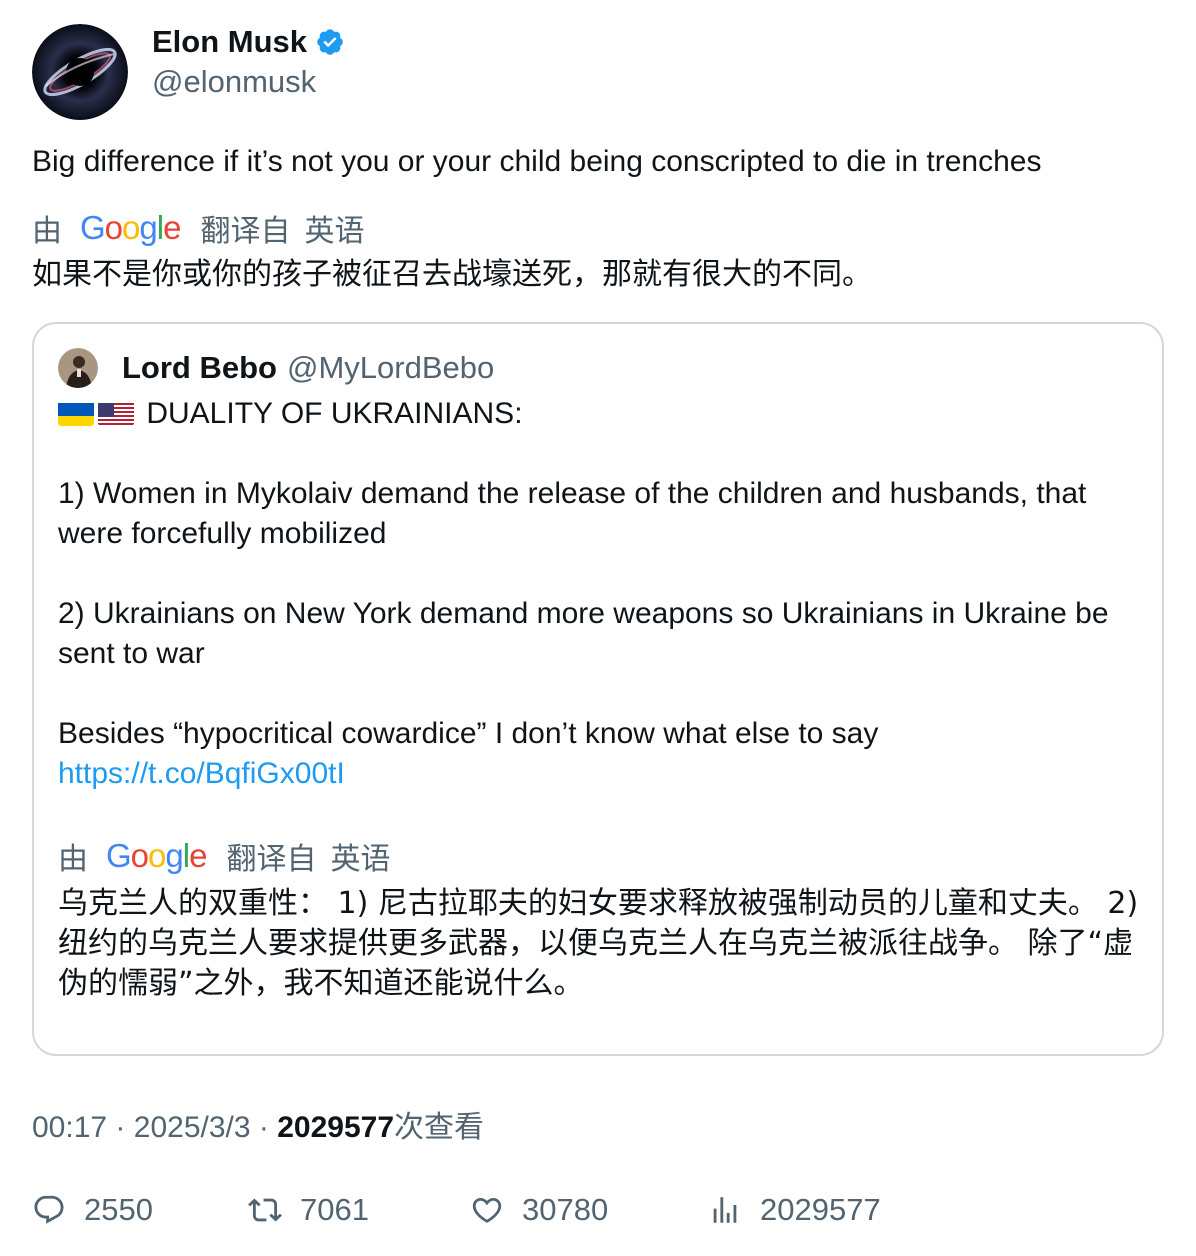 This screenshot has width=1196, height=1256. I want to click on heart-icon, so click(487, 1210).